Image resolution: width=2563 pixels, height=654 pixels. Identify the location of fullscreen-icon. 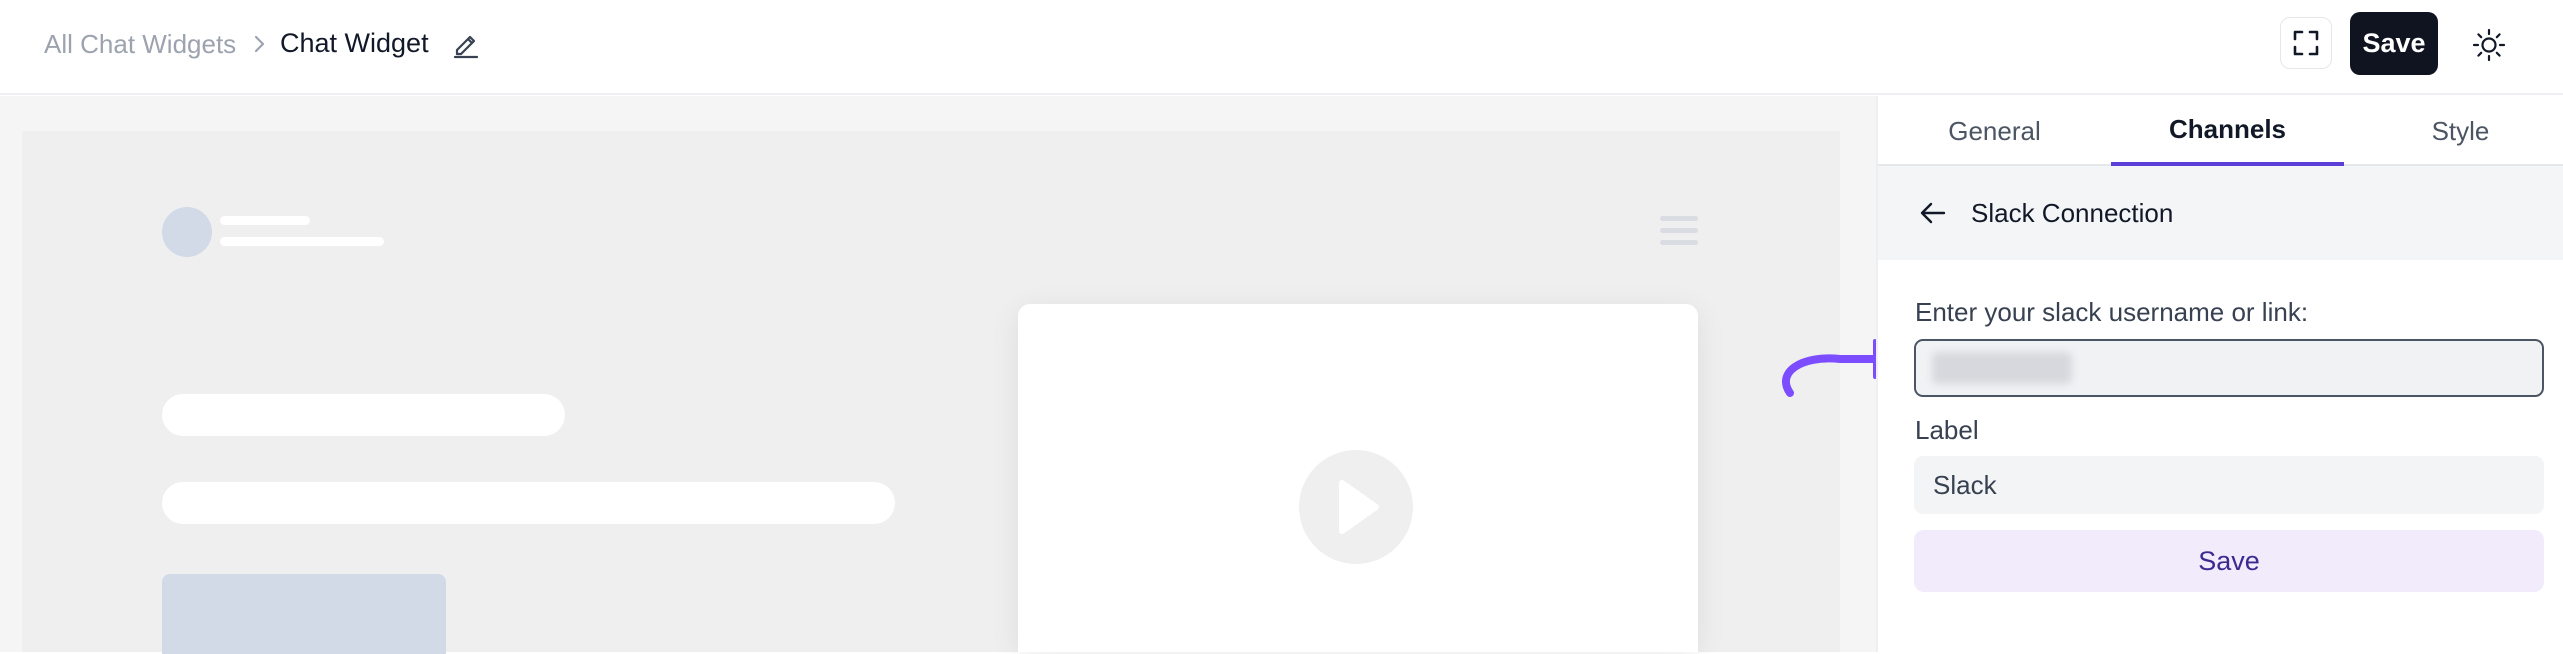
(2306, 43).